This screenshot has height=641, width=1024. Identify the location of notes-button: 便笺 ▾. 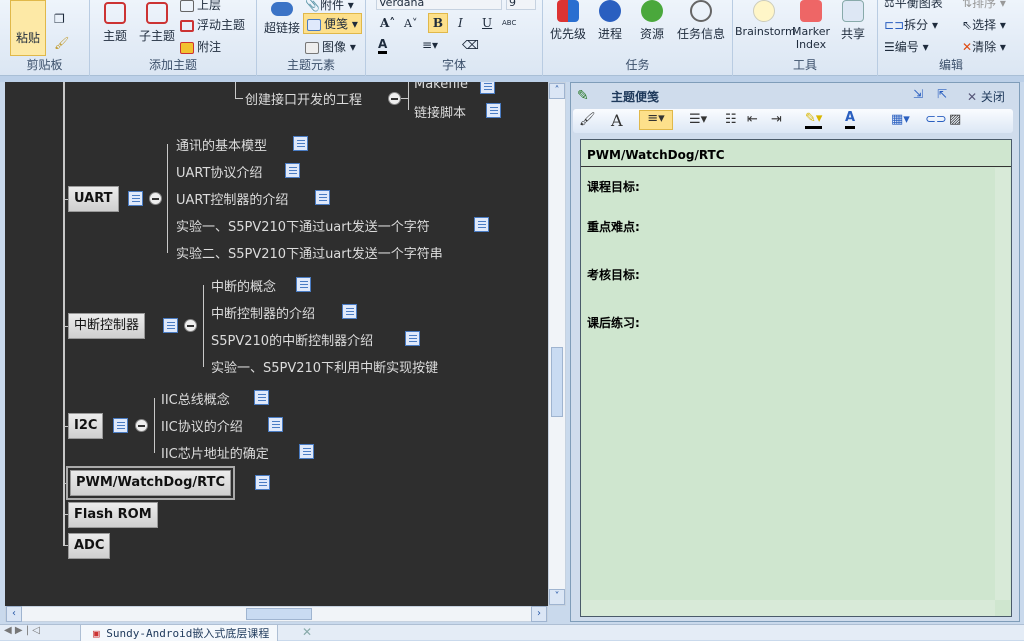
(332, 23).